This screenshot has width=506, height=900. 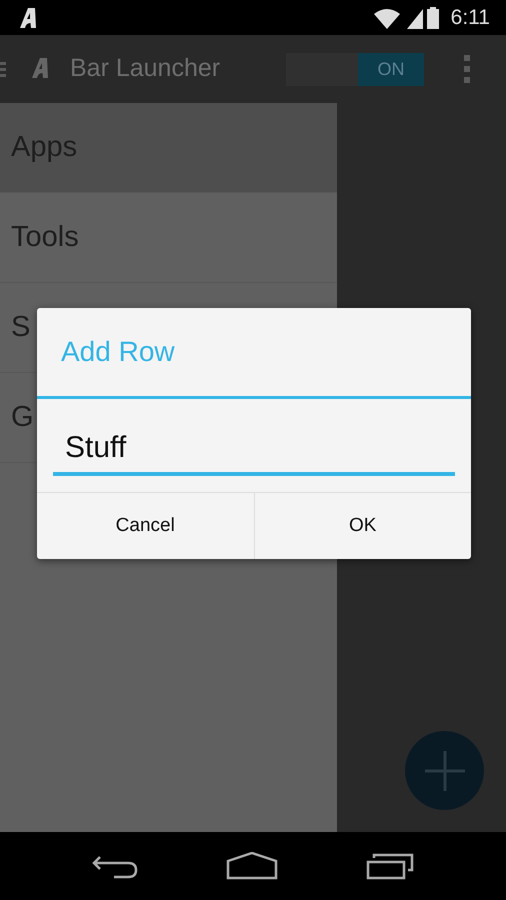 What do you see at coordinates (391, 69) in the screenshot?
I see `toggle-thumb: ON` at bounding box center [391, 69].